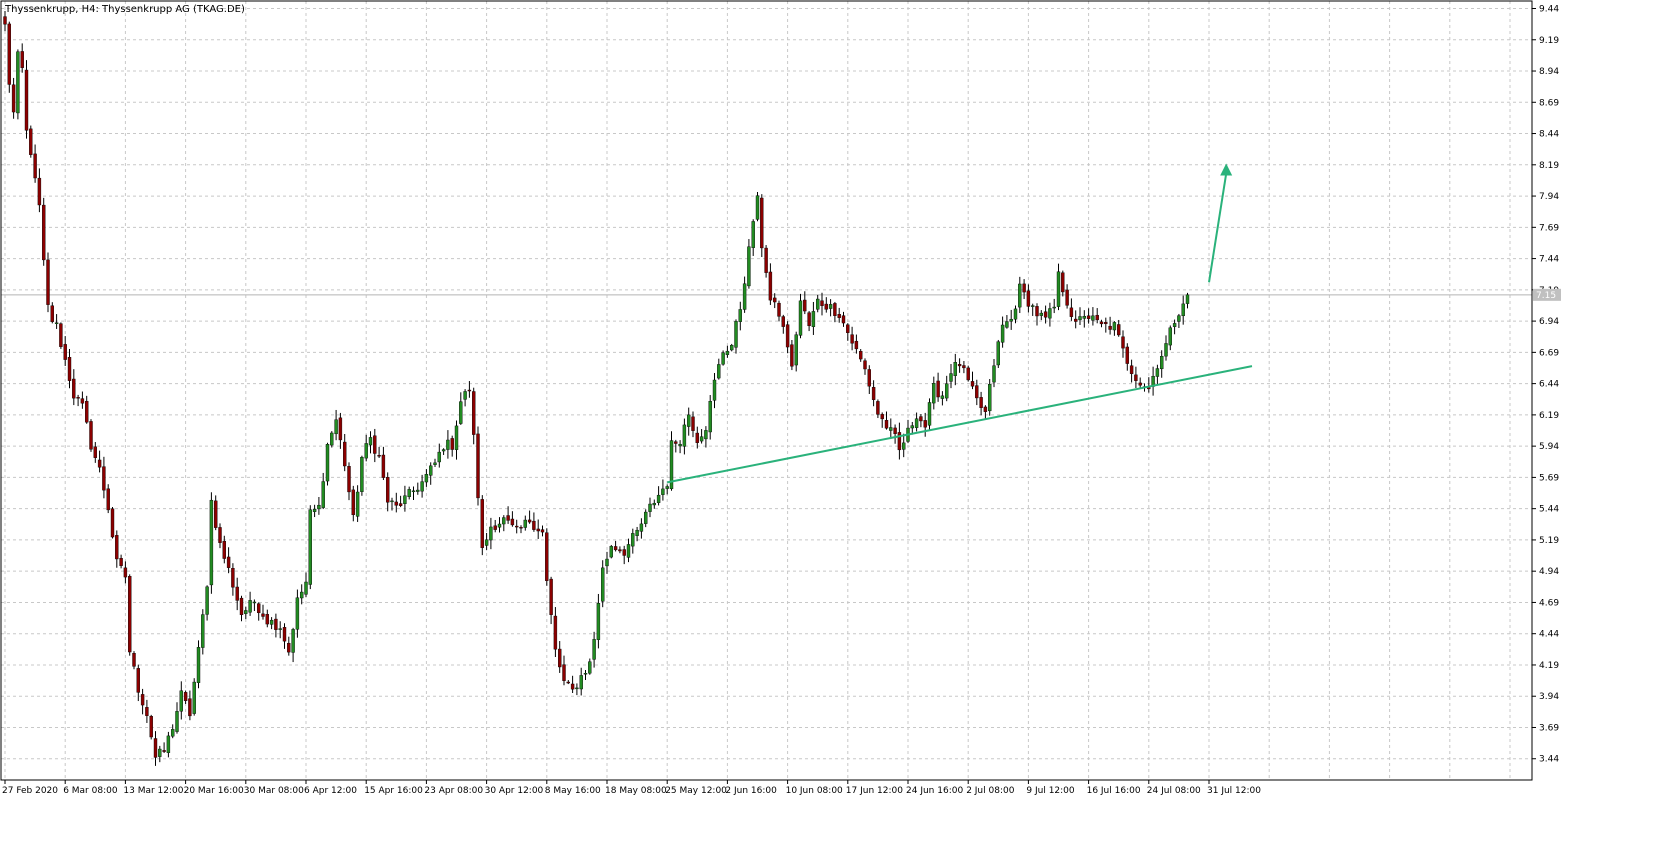 Image resolution: width=1675 pixels, height=853 pixels. I want to click on support-trendline, so click(960, 424).